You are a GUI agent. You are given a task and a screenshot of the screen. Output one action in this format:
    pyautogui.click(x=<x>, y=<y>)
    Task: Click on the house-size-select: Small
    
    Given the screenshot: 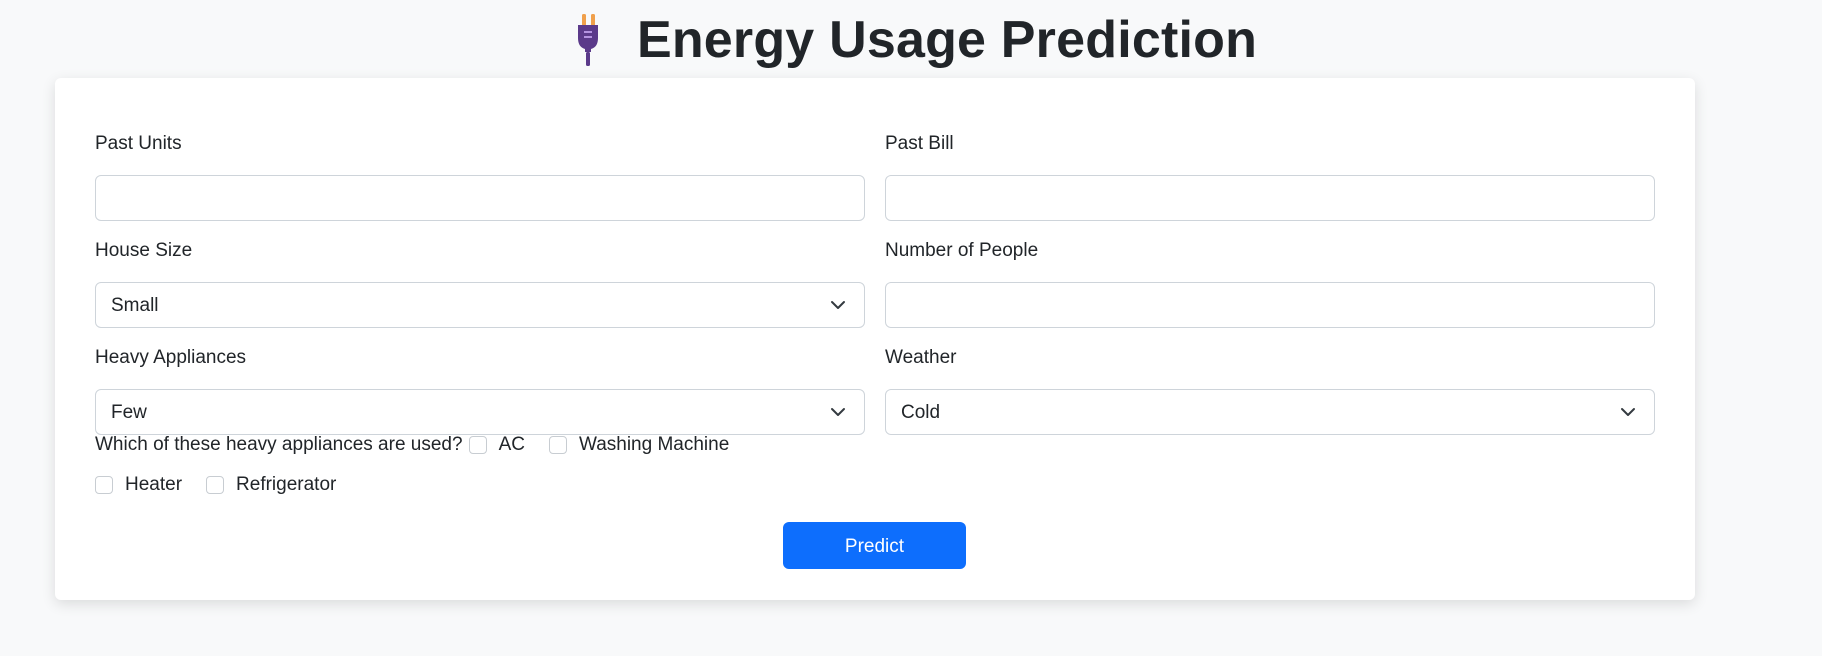 What is the action you would take?
    pyautogui.click(x=480, y=305)
    